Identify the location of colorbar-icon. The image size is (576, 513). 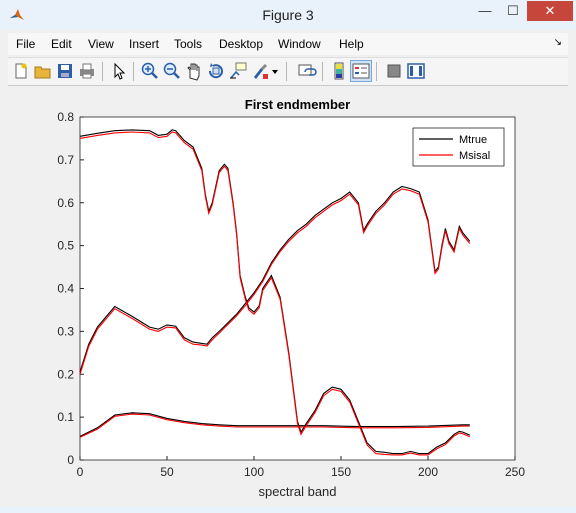
(339, 71).